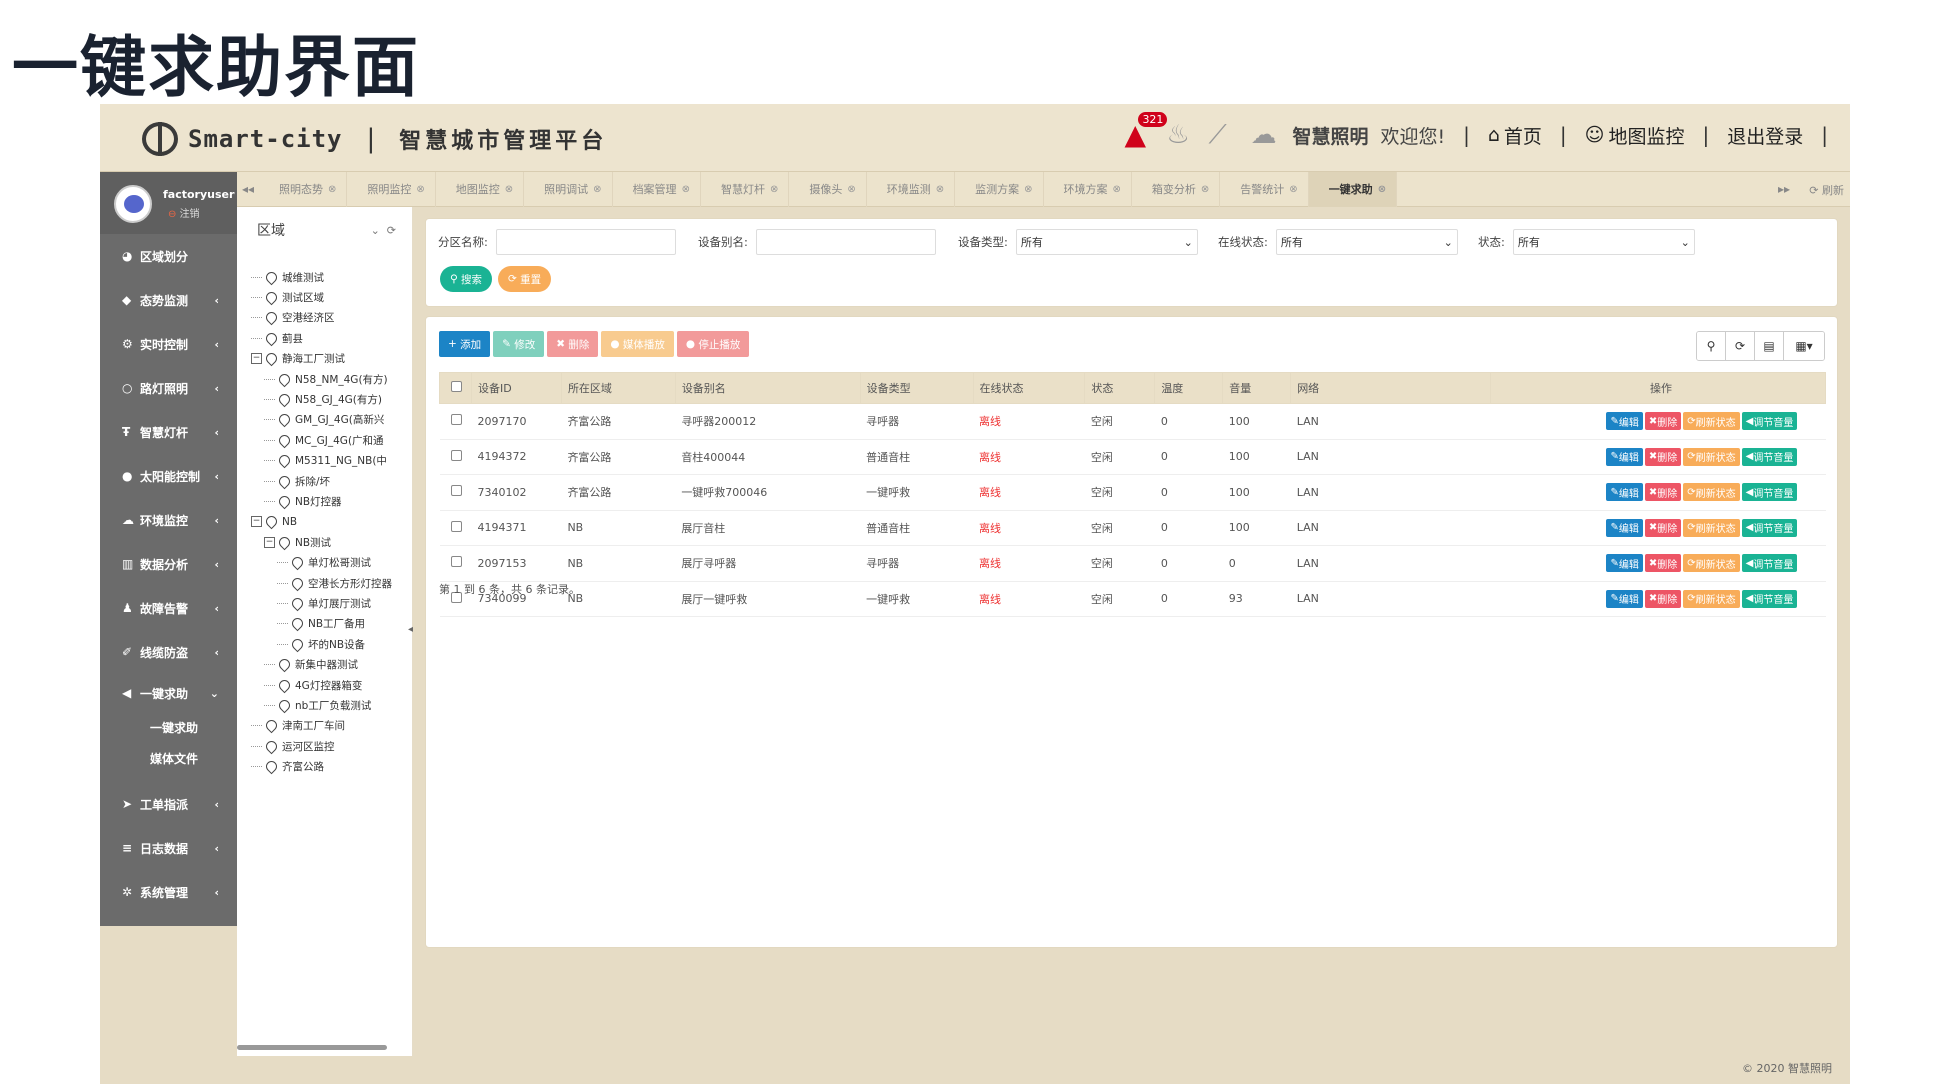  What do you see at coordinates (391, 189) in the screenshot?
I see `tab-item: 照明监控 ⊗` at bounding box center [391, 189].